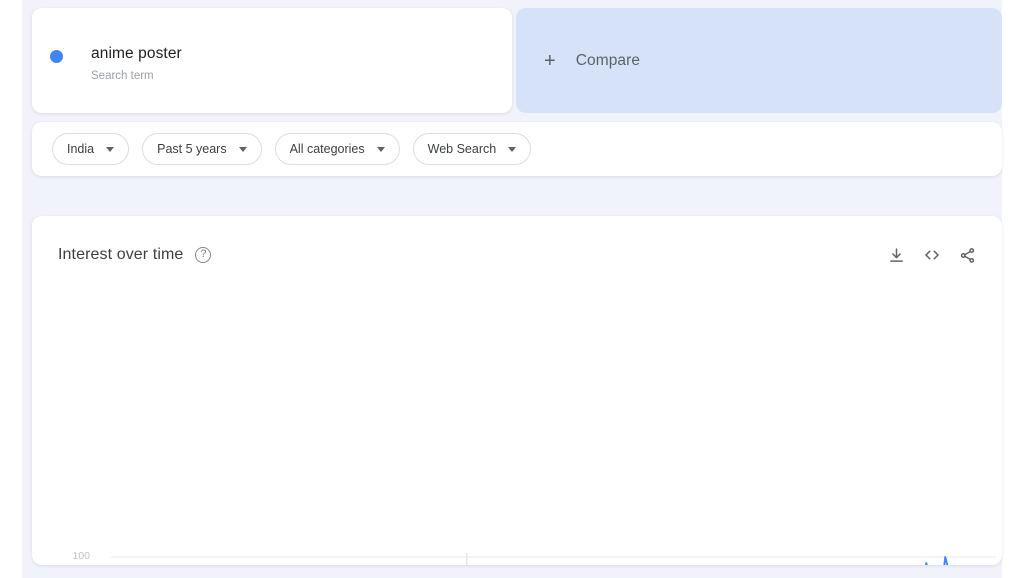 The height and width of the screenshot is (578, 1024). I want to click on search-type-filter-label: Web Search, so click(462, 149).